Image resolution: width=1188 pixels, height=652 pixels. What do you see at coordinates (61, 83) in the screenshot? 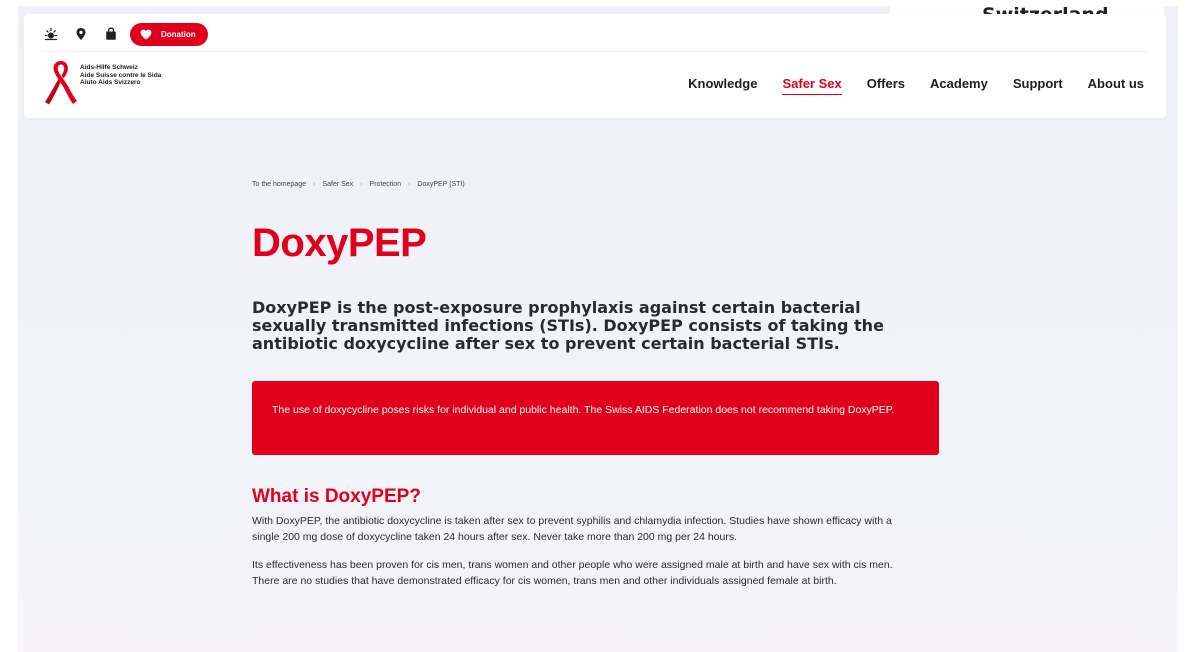
I see `red-ribbon-icon` at bounding box center [61, 83].